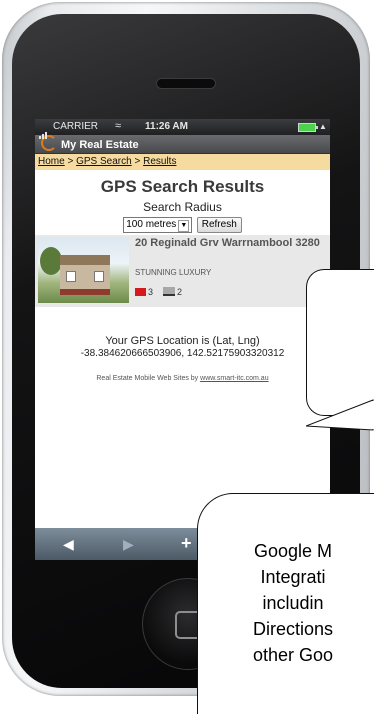  What do you see at coordinates (293, 577) in the screenshot?
I see `callout-line: Integrati` at bounding box center [293, 577].